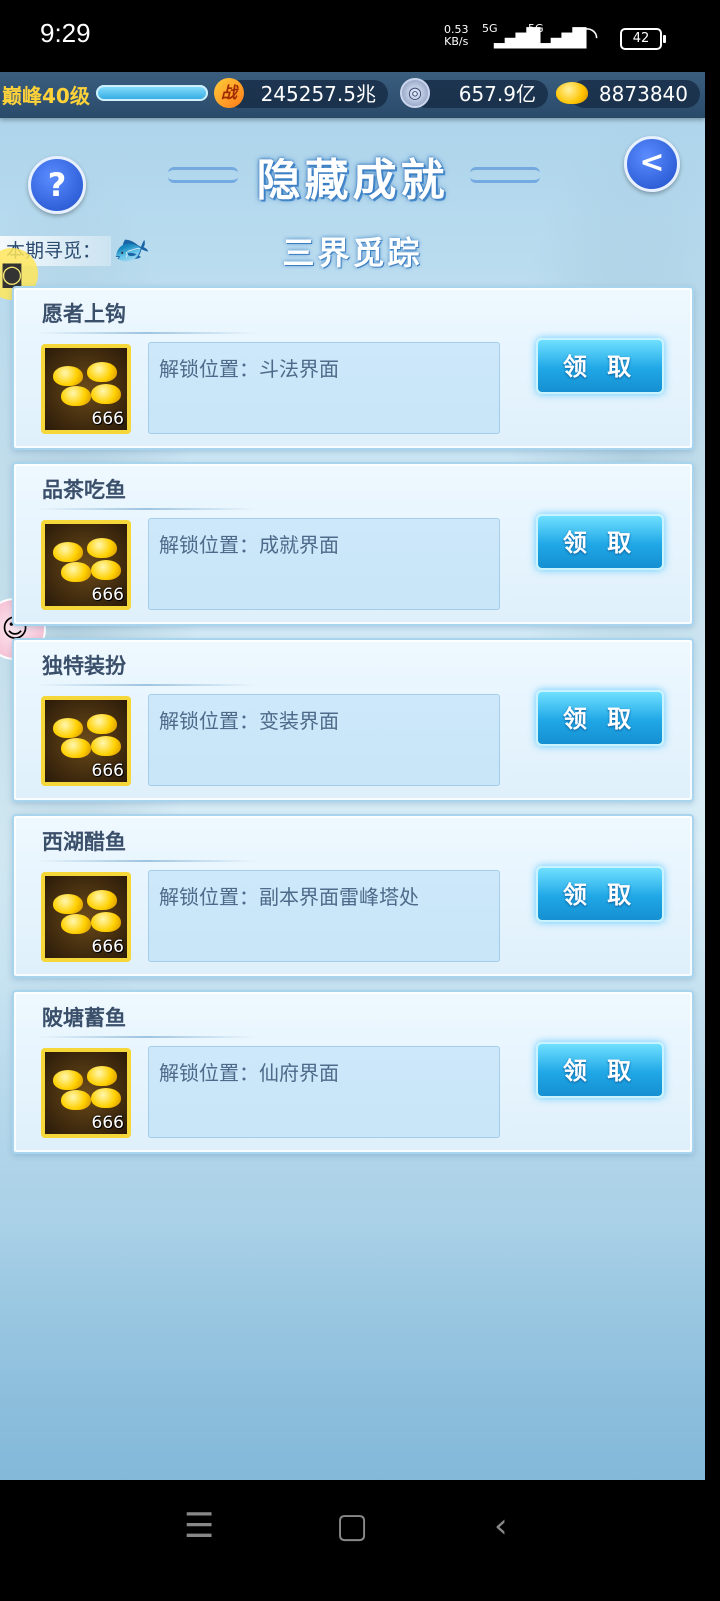 The height and width of the screenshot is (1601, 720). Describe the element at coordinates (199, 1526) in the screenshot. I see `menu-icon: ☰` at that location.